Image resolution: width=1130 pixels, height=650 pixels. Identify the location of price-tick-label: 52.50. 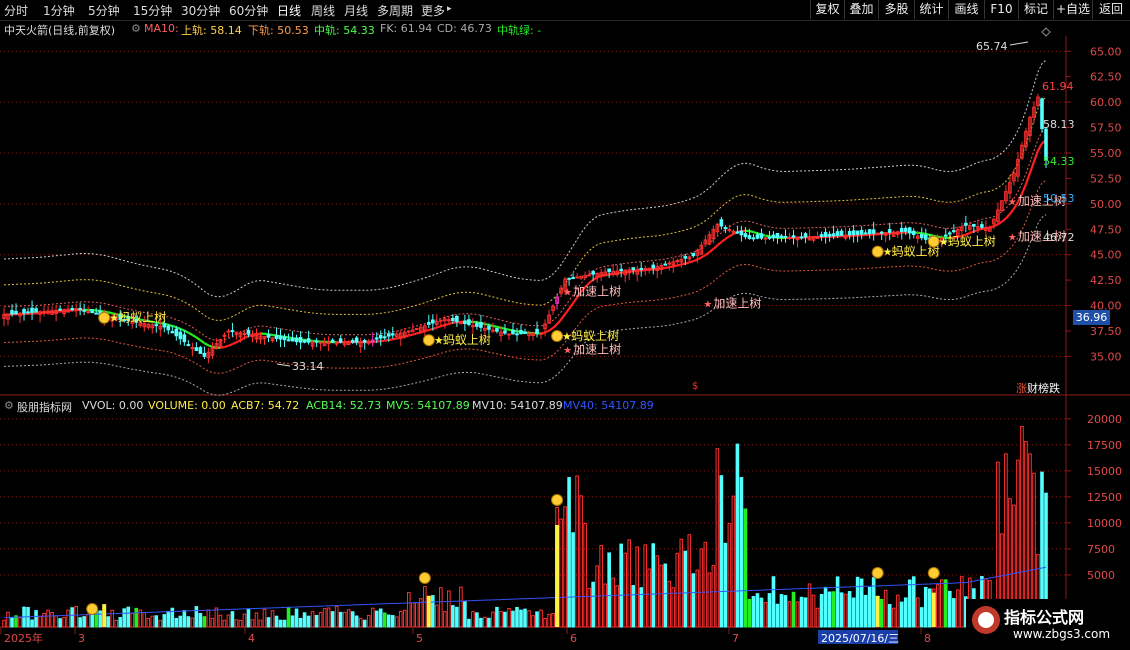
(1106, 178).